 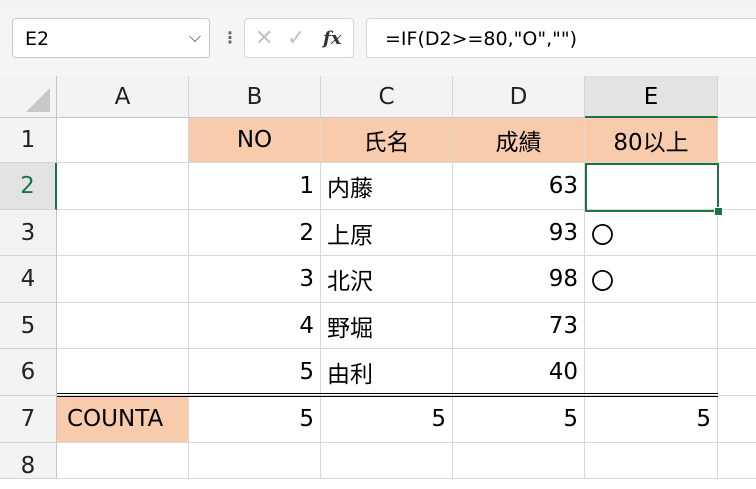 I want to click on cell-e3: 〇, so click(x=651, y=233).